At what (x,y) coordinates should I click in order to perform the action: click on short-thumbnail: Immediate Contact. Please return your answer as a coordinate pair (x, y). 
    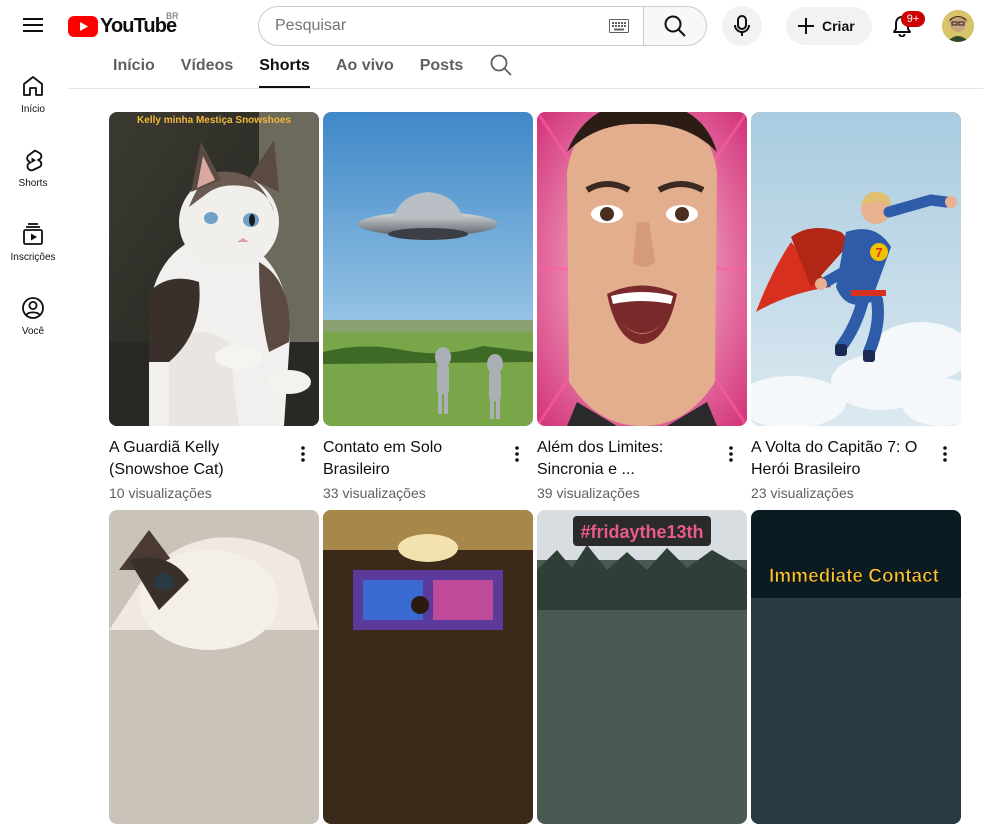
    Looking at the image, I should click on (856, 667).